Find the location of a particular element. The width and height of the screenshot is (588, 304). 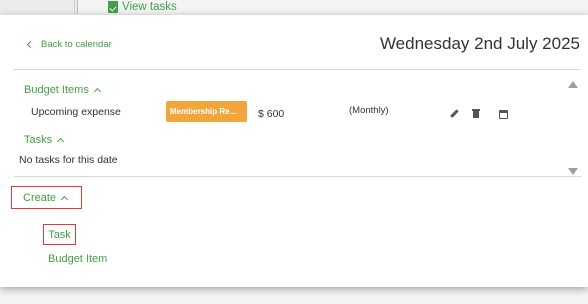

scroll-down-icon is located at coordinates (573, 171).